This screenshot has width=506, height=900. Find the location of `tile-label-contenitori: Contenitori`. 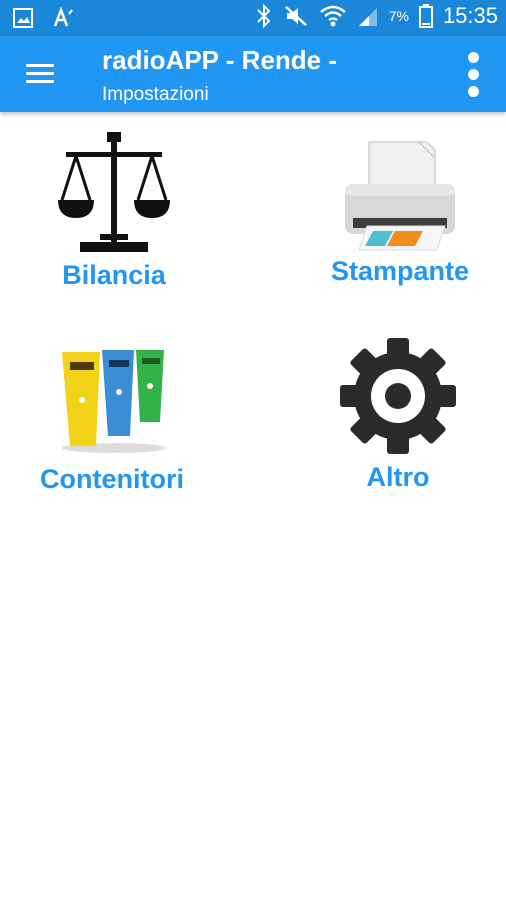

tile-label-contenitori: Contenitori is located at coordinates (112, 479).